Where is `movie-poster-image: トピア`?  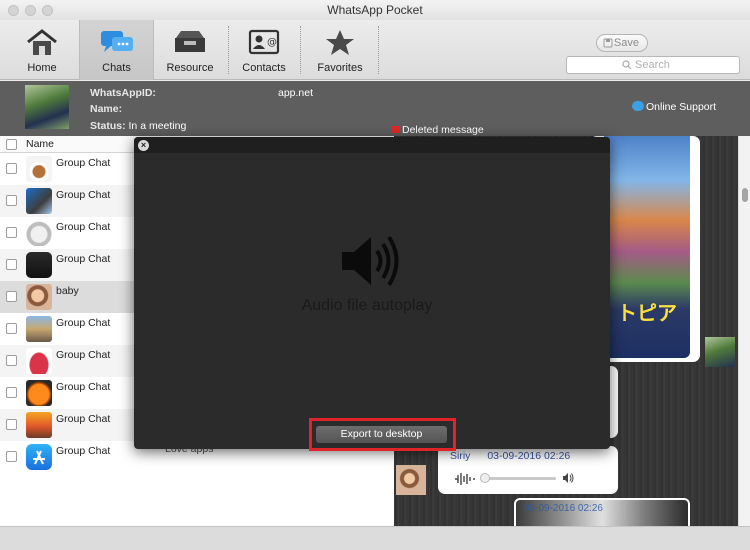
movie-poster-image: トピア is located at coordinates (647, 247).